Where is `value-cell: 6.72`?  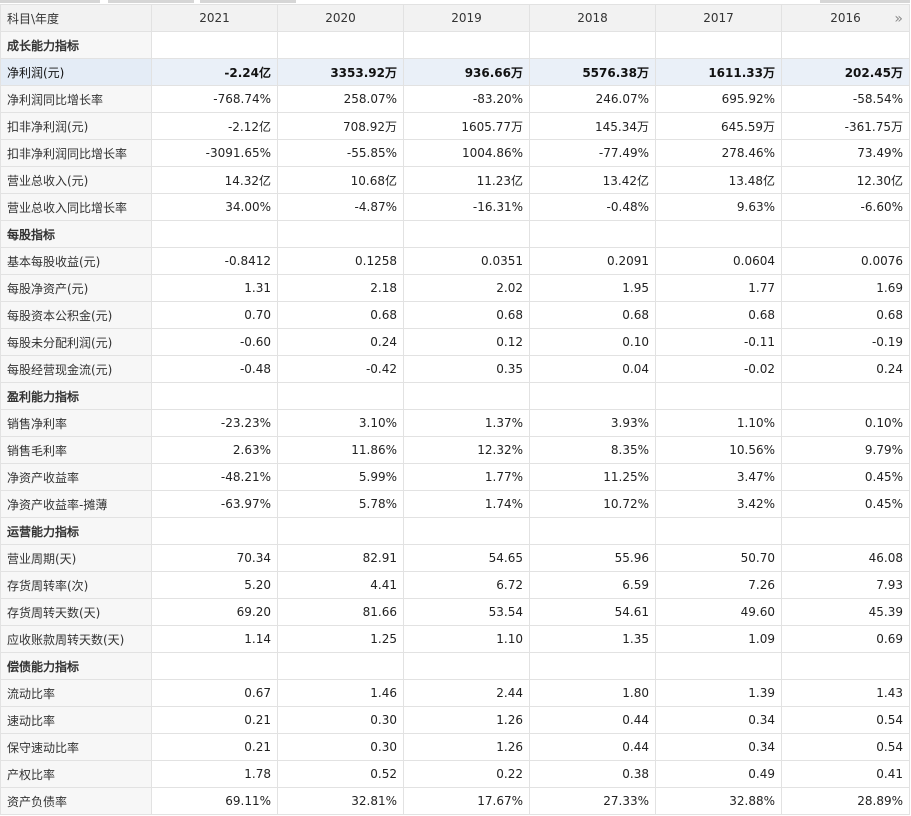
value-cell: 6.72 is located at coordinates (466, 585).